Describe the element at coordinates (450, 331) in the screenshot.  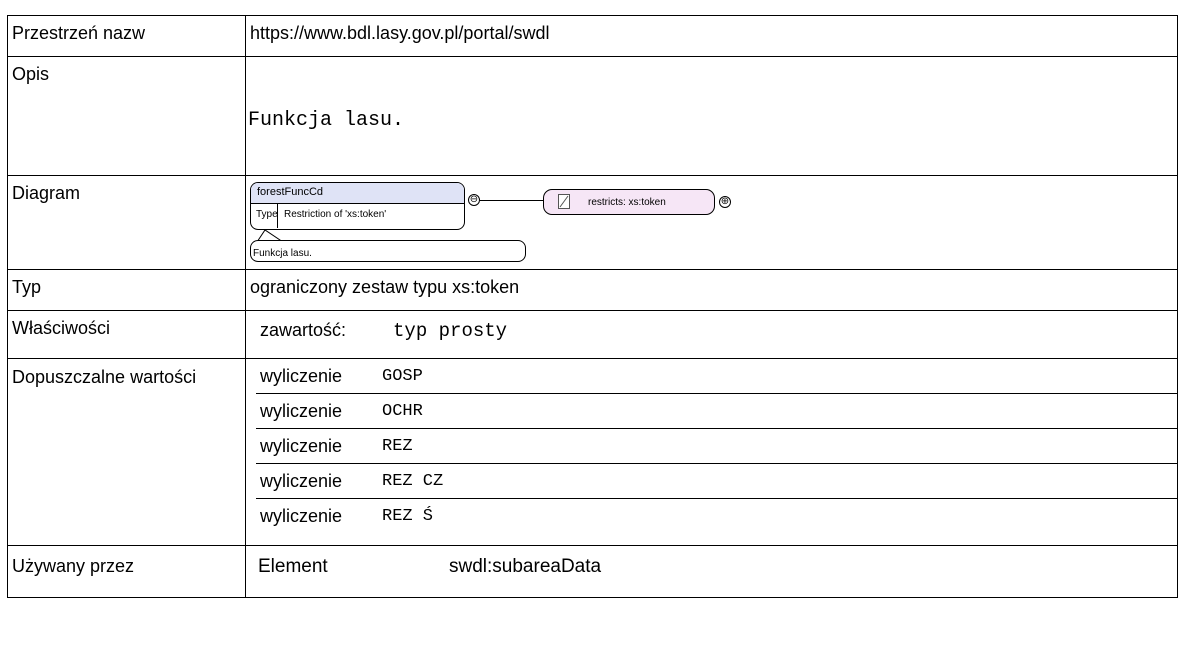
I see `property-value: typ prosty` at that location.